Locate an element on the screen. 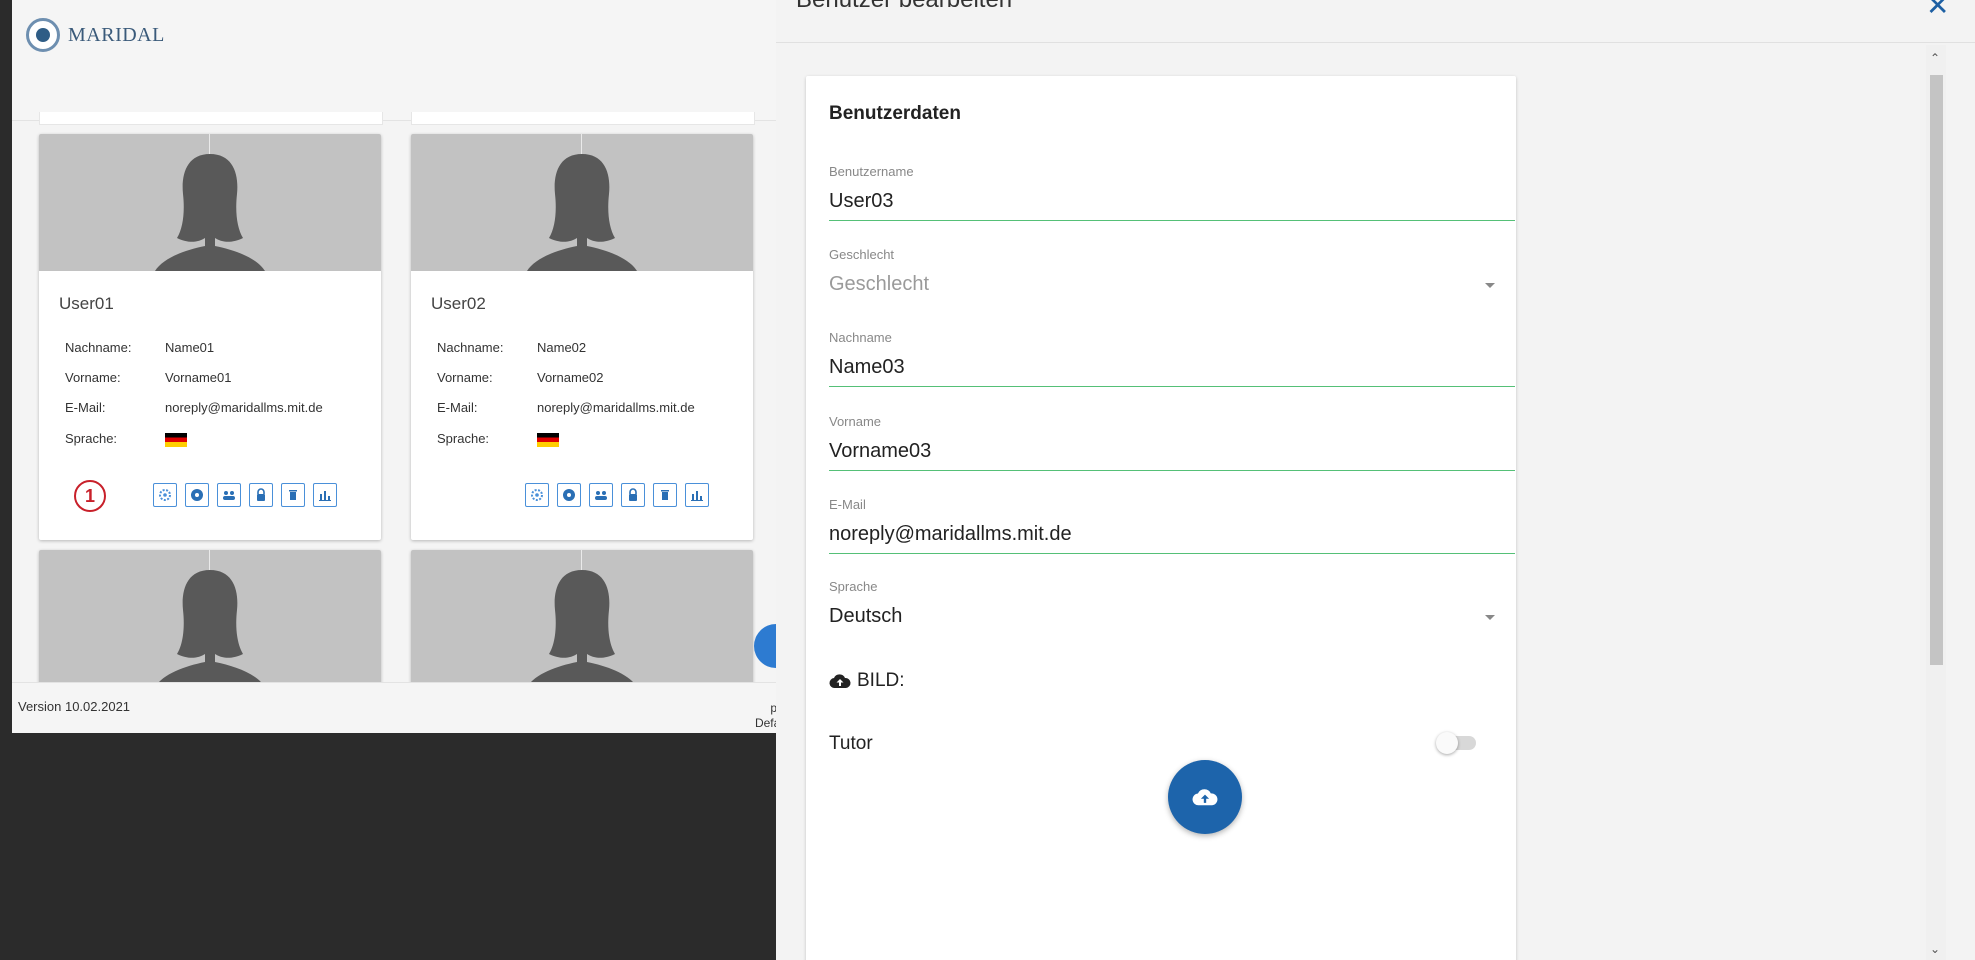 The image size is (1975, 960). username-field: Benutzername User03 is located at coordinates (1172, 192).